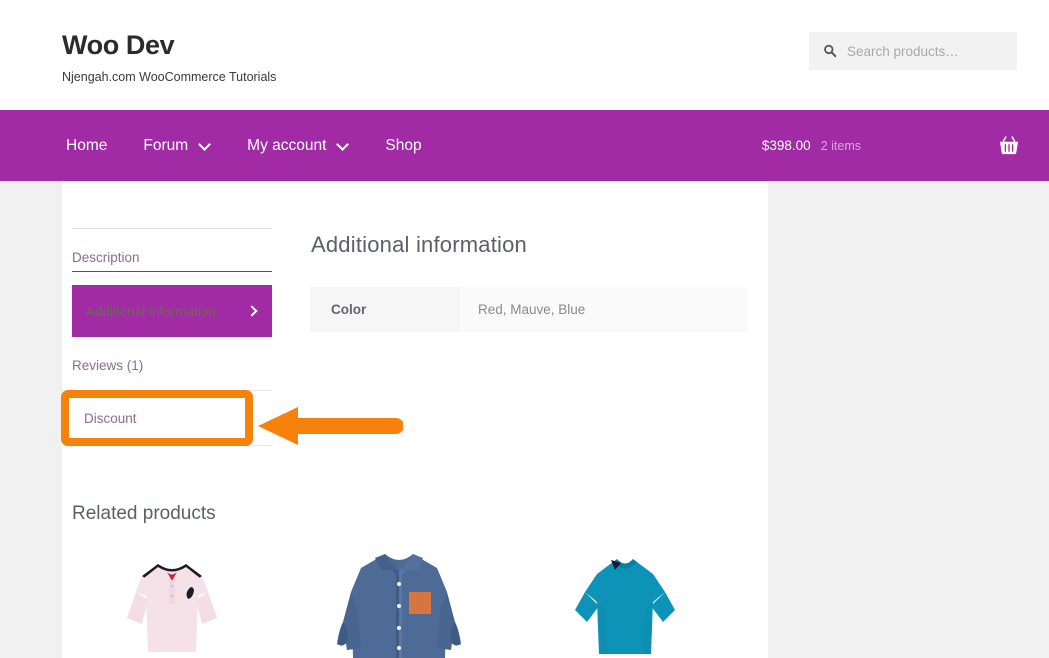 This screenshot has height=658, width=1049. Describe the element at coordinates (172, 228) in the screenshot. I see `tabs-top-divider` at that location.